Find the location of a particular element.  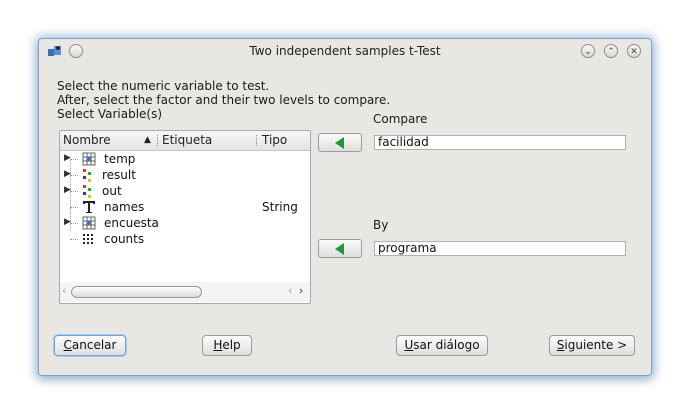

variable-name: counts is located at coordinates (124, 239).